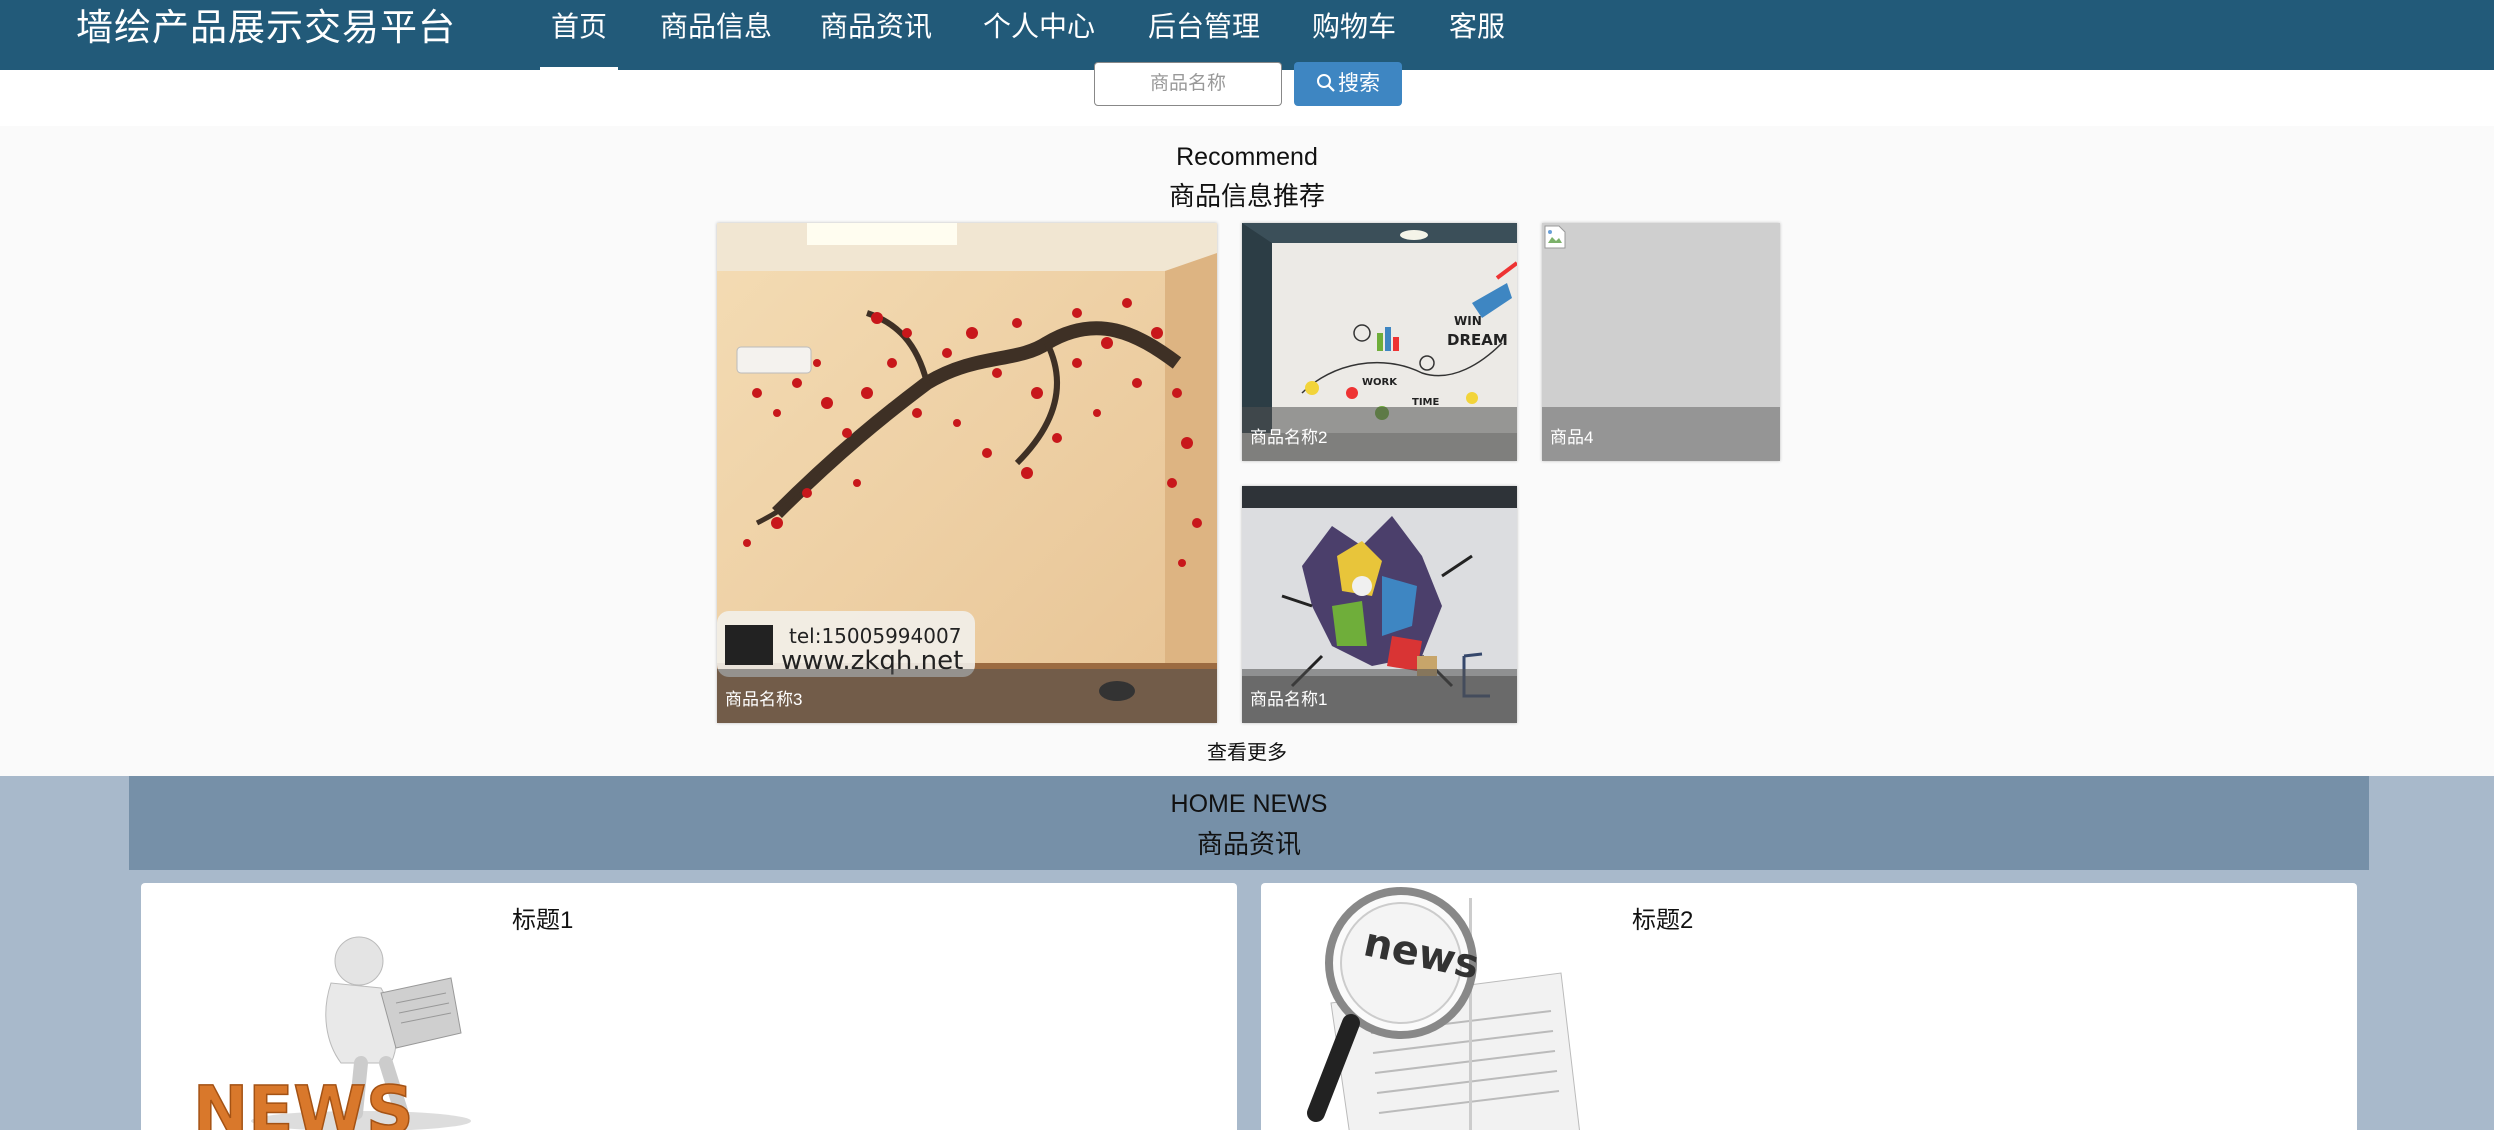  What do you see at coordinates (1379, 342) in the screenshot?
I see `product-card-2: DREAM WORK TIME WIN 商品名称2` at bounding box center [1379, 342].